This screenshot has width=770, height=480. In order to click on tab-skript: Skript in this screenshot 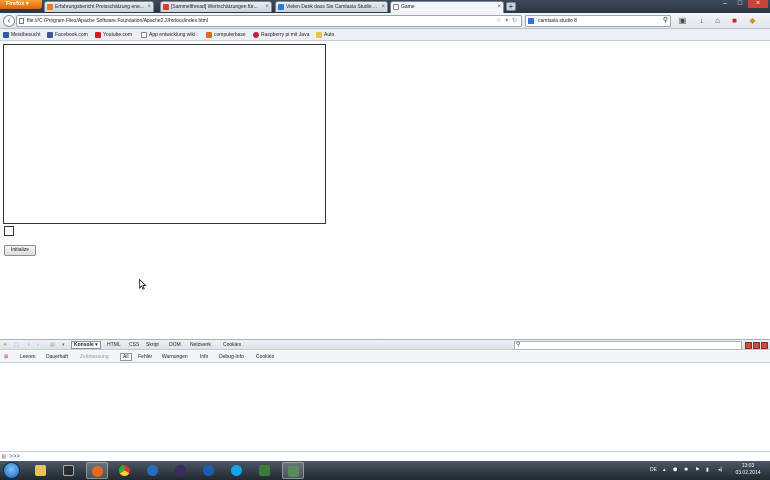, I will do `click(152, 345)`.